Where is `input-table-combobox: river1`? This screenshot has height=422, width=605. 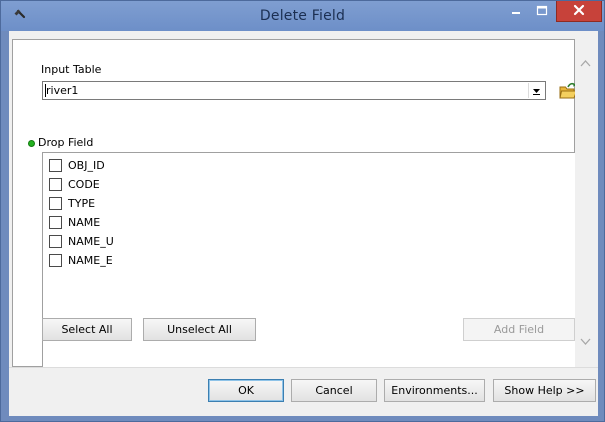 input-table-combobox: river1 is located at coordinates (294, 90).